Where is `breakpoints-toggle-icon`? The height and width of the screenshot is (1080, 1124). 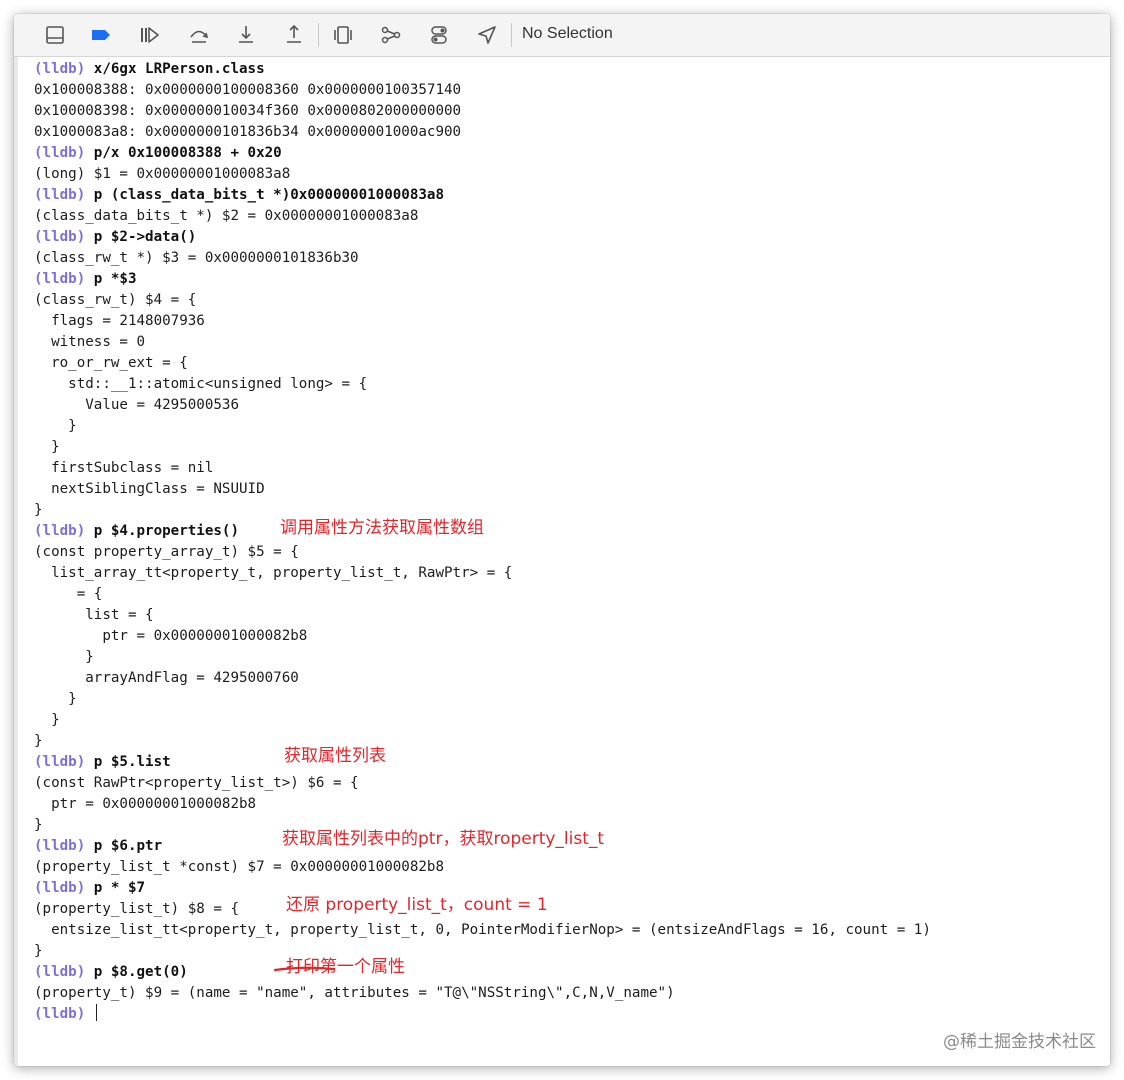
breakpoints-toggle-icon is located at coordinates (101, 35).